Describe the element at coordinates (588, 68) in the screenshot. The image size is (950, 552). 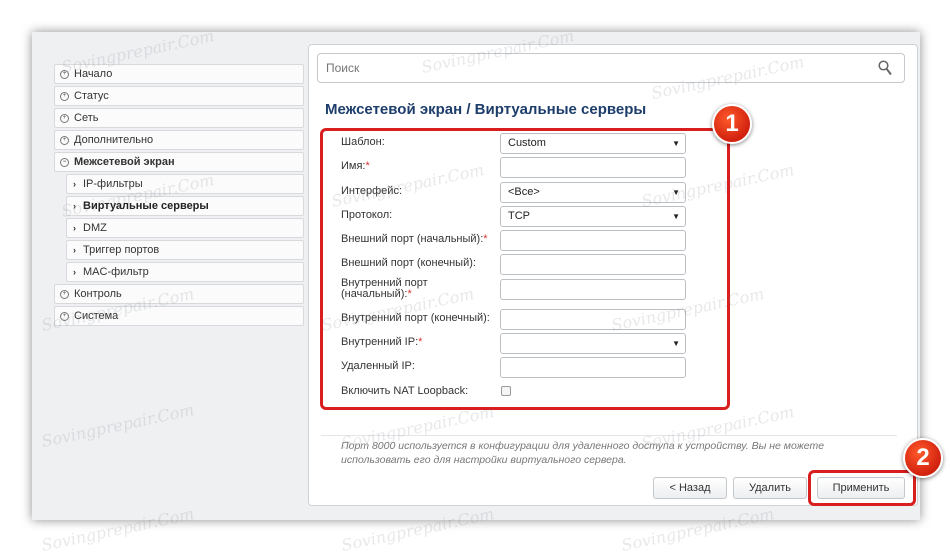
I see `search-input` at that location.